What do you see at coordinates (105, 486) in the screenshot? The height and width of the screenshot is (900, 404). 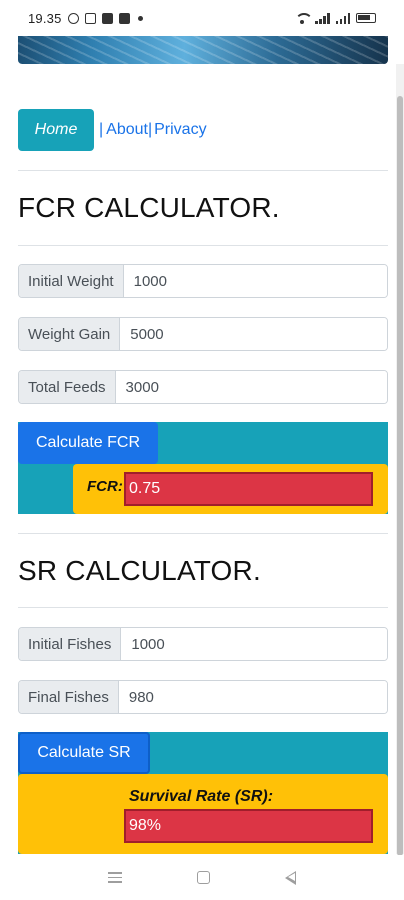 I see `fcr-result-label: FCR:` at bounding box center [105, 486].